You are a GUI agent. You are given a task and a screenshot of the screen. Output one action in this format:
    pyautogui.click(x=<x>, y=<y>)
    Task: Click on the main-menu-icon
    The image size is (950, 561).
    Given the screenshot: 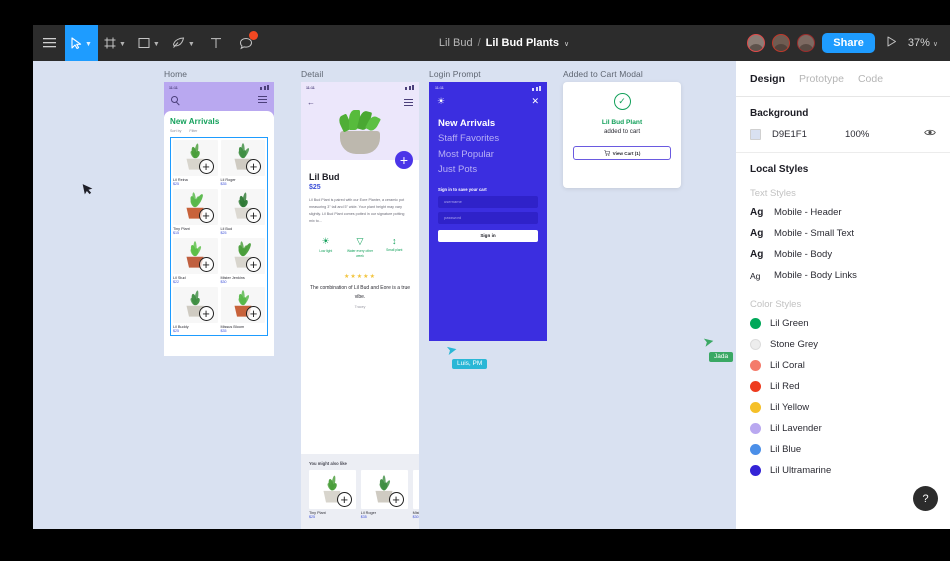 What is the action you would take?
    pyautogui.click(x=49, y=43)
    